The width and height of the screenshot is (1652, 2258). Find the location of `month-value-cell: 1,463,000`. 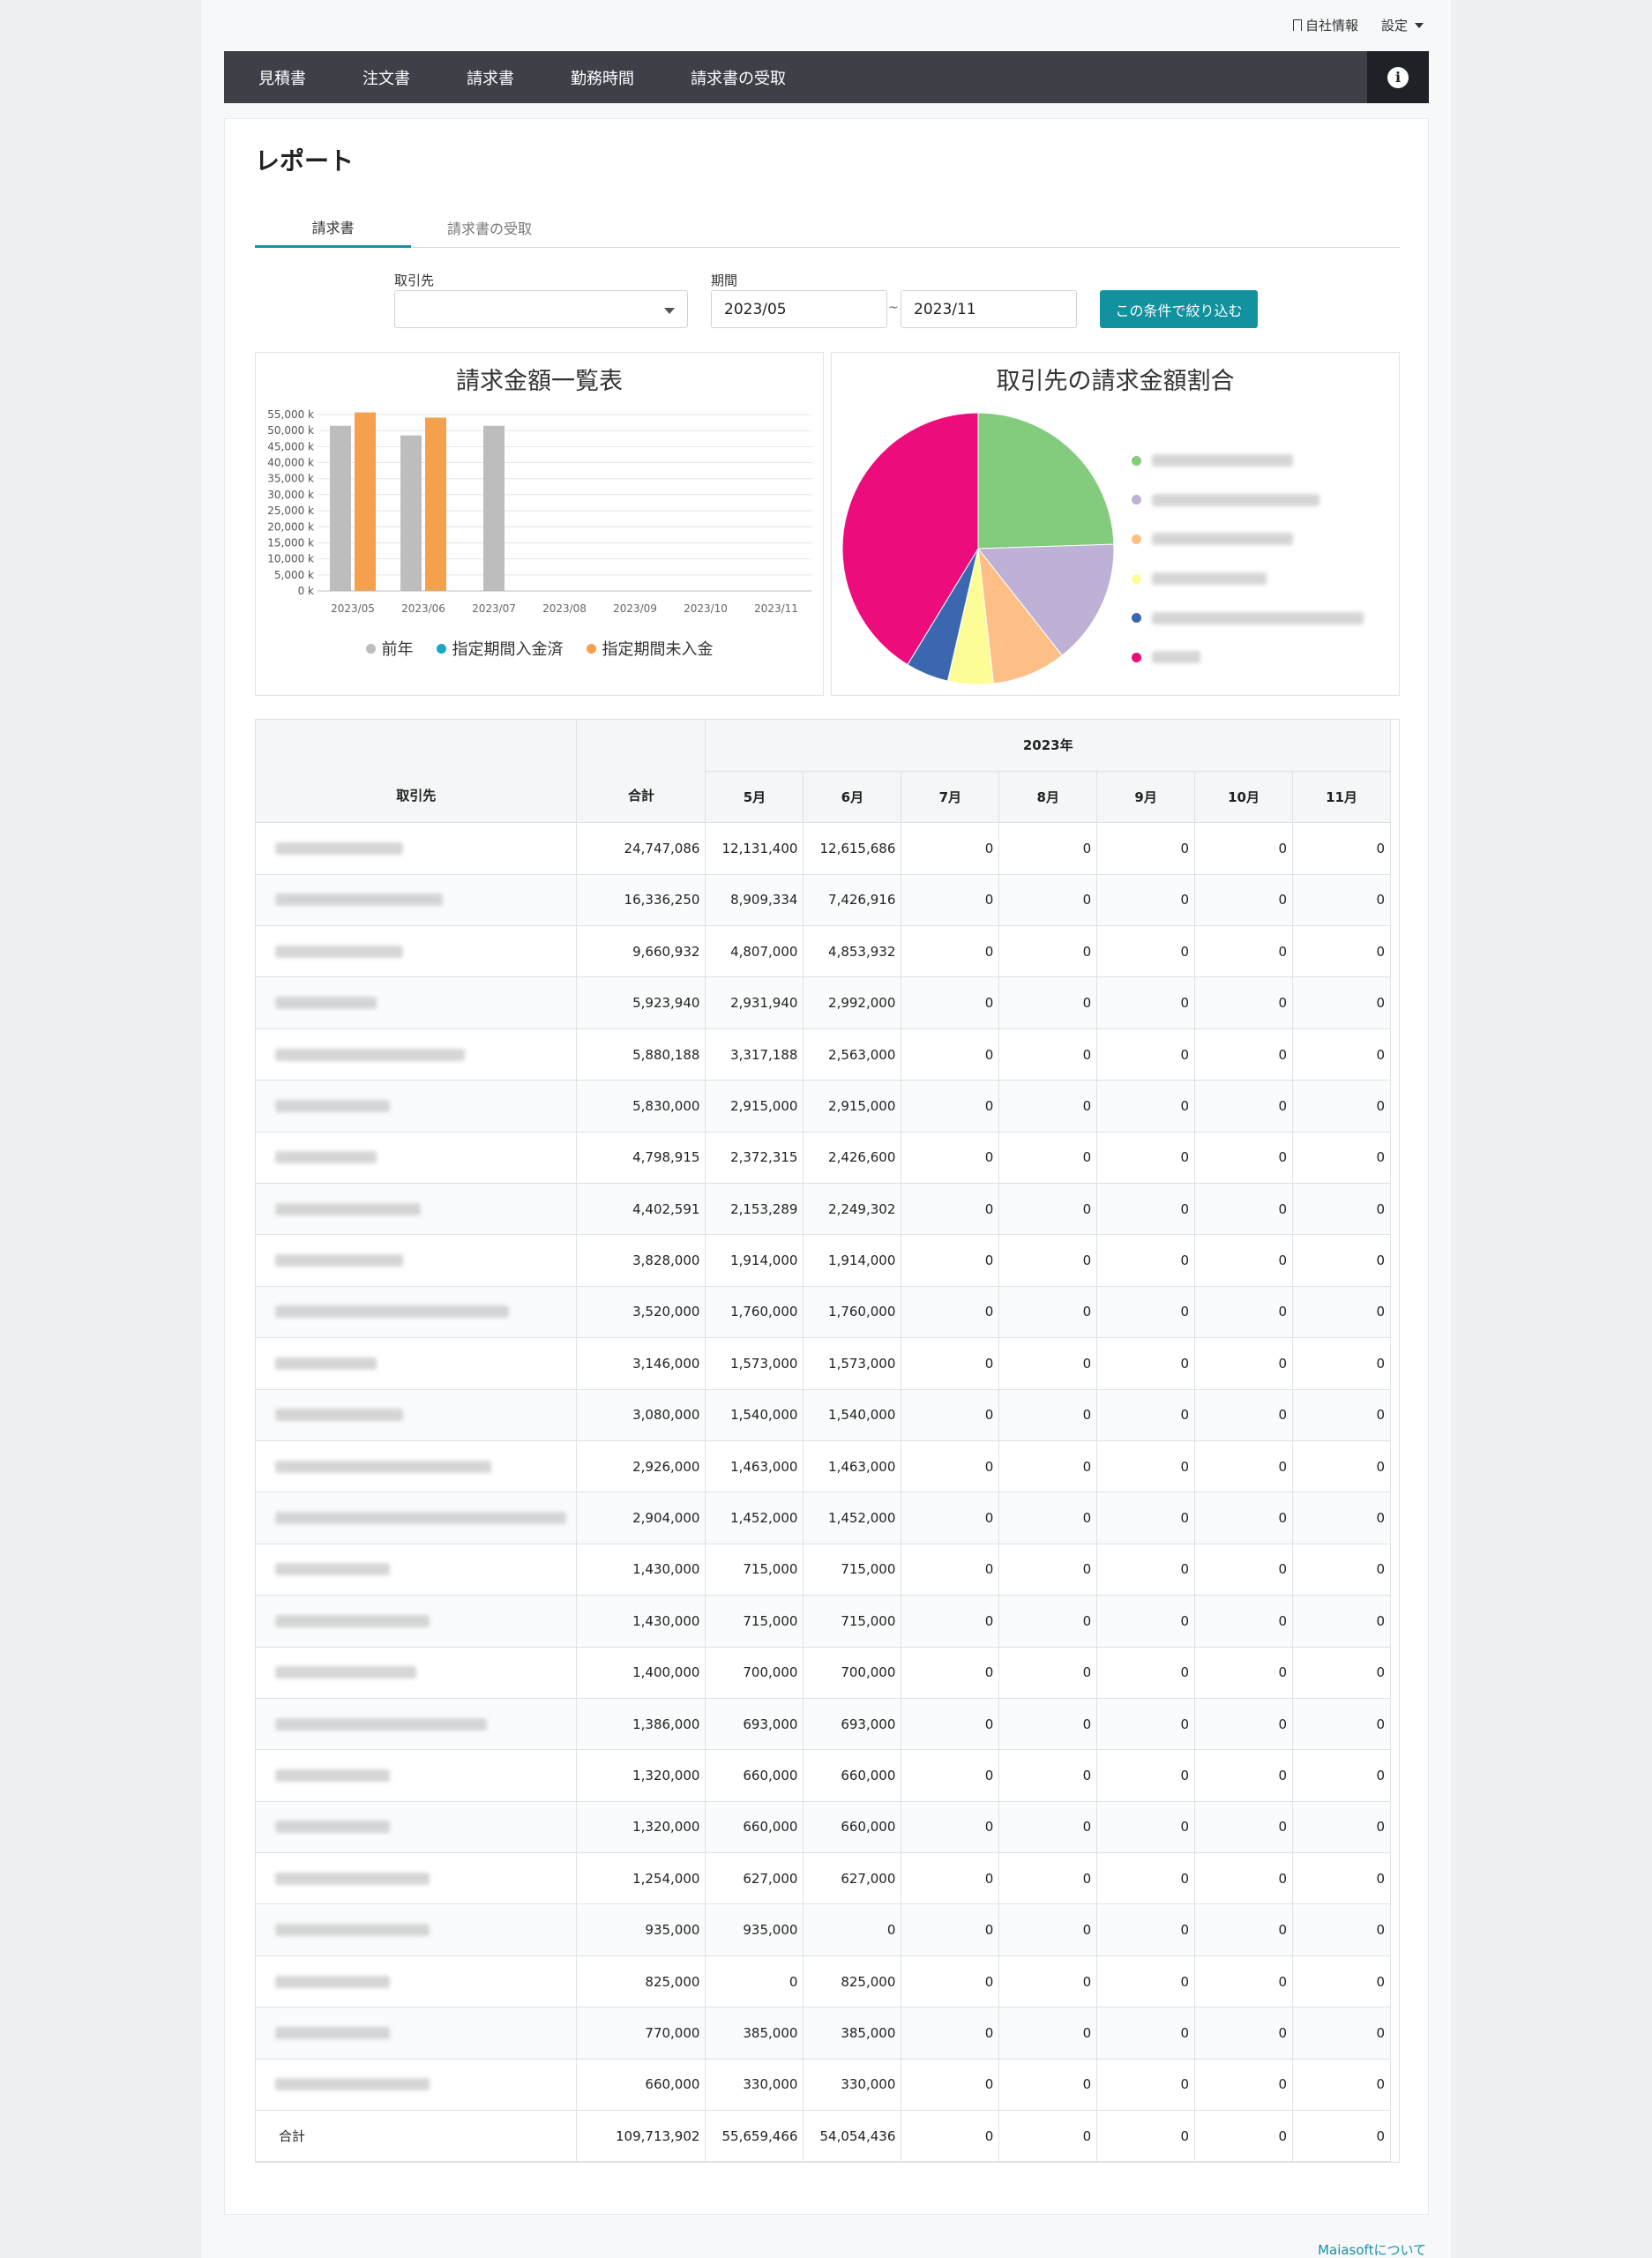

month-value-cell: 1,463,000 is located at coordinates (852, 1467).